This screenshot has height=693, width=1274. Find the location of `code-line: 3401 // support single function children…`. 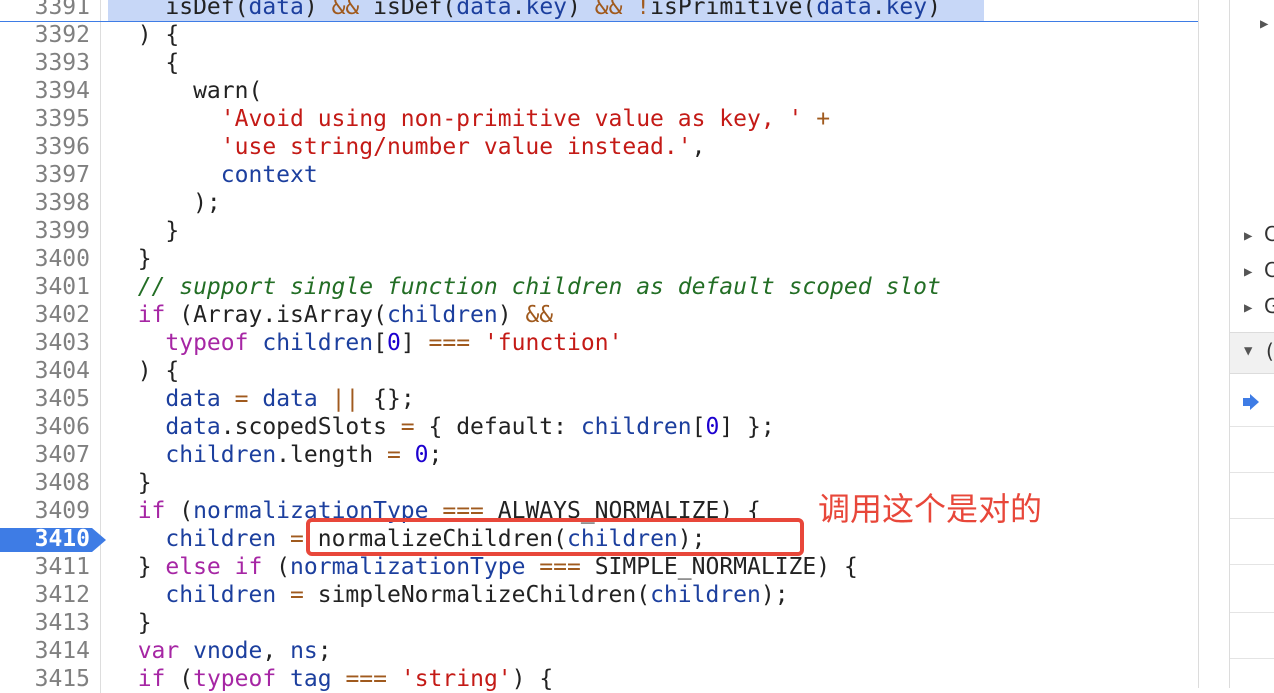

code-line: 3401 // support single function children… is located at coordinates (599, 287).